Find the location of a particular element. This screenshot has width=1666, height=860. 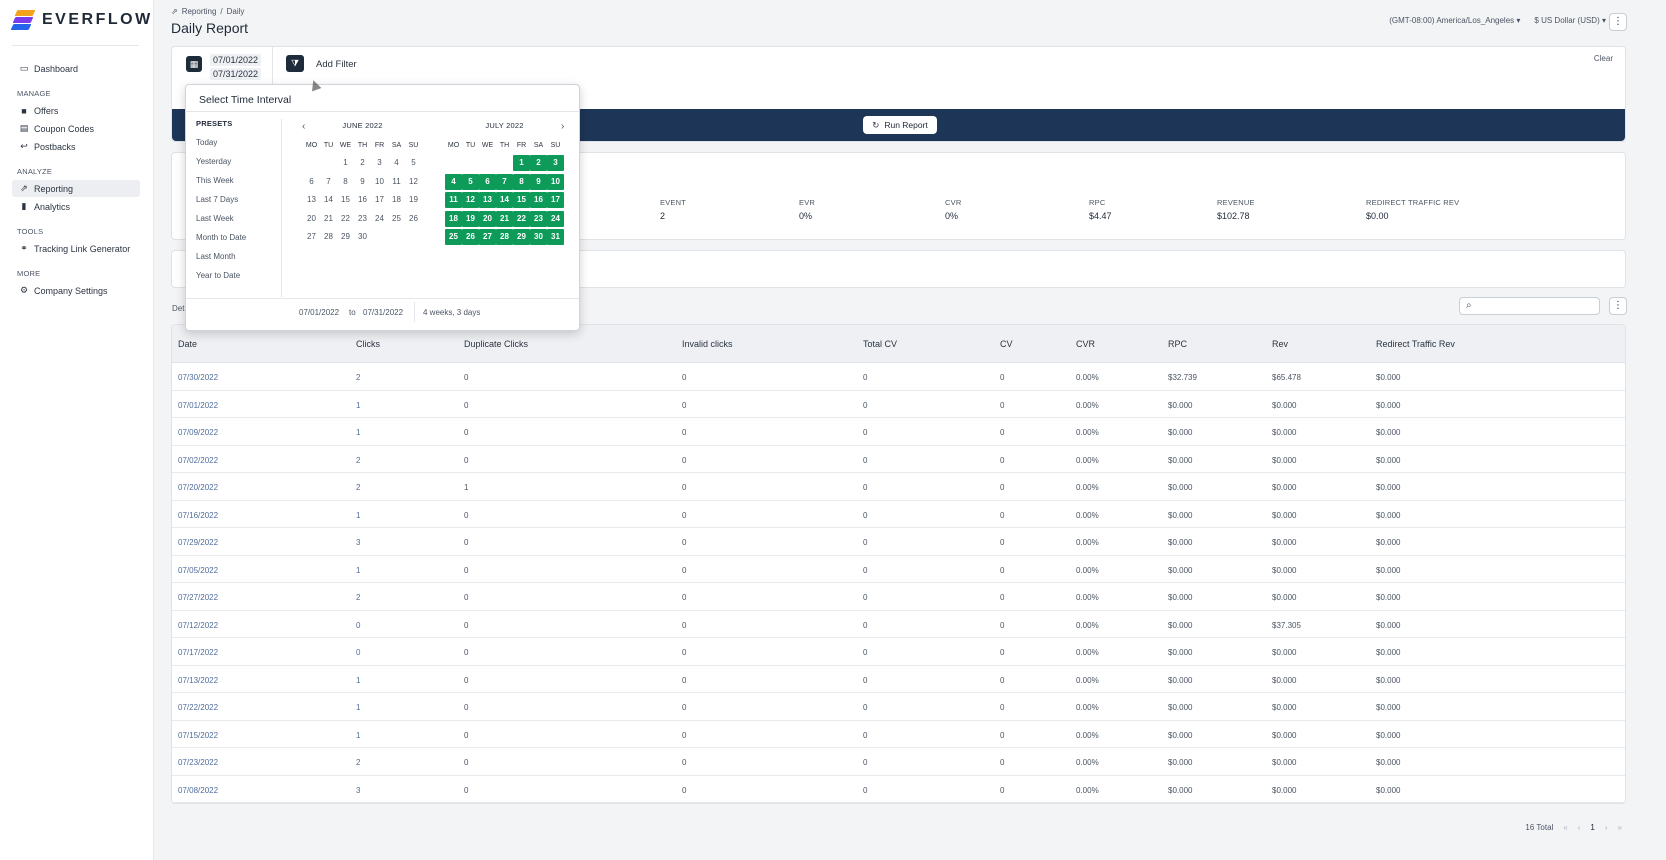

calendar-day: 23 is located at coordinates (538, 218).